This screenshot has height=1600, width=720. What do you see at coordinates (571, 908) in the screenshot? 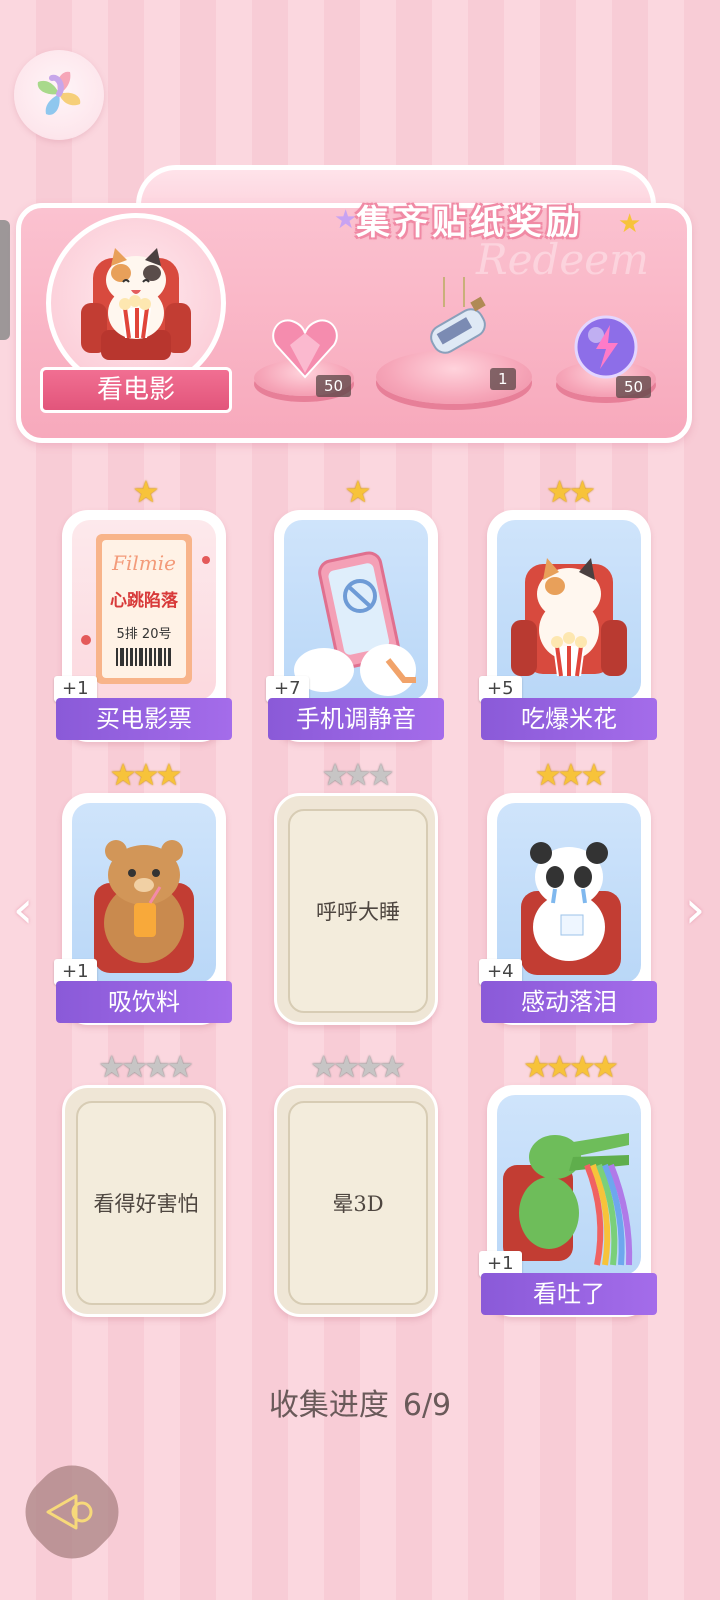
I see `panda-crying-icon` at bounding box center [571, 908].